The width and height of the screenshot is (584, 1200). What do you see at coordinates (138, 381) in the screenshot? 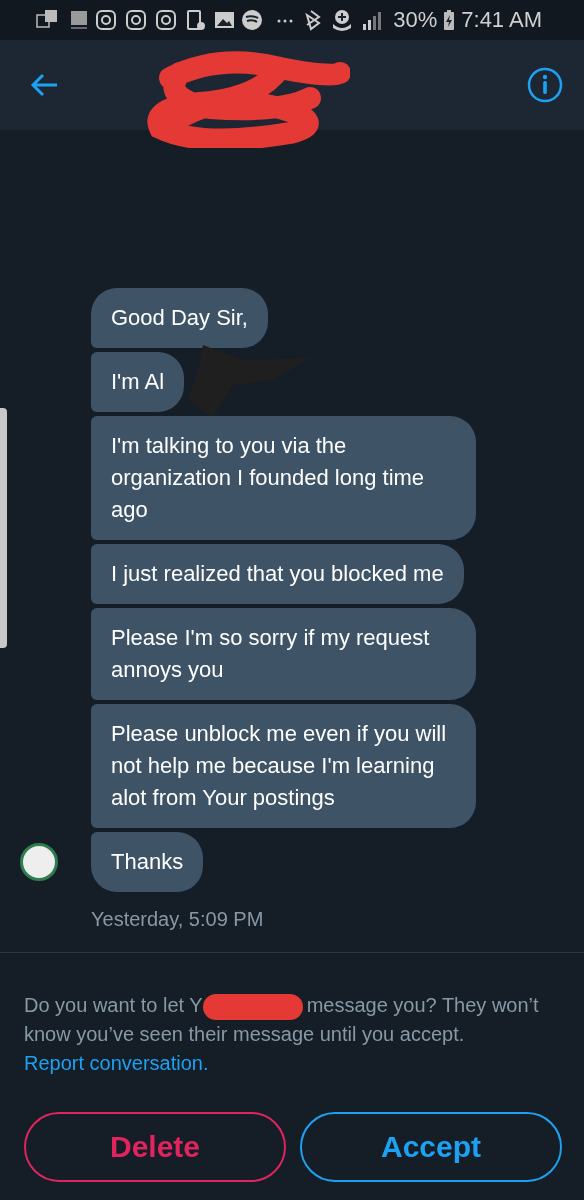
I see `message-text: I'm Al` at bounding box center [138, 381].